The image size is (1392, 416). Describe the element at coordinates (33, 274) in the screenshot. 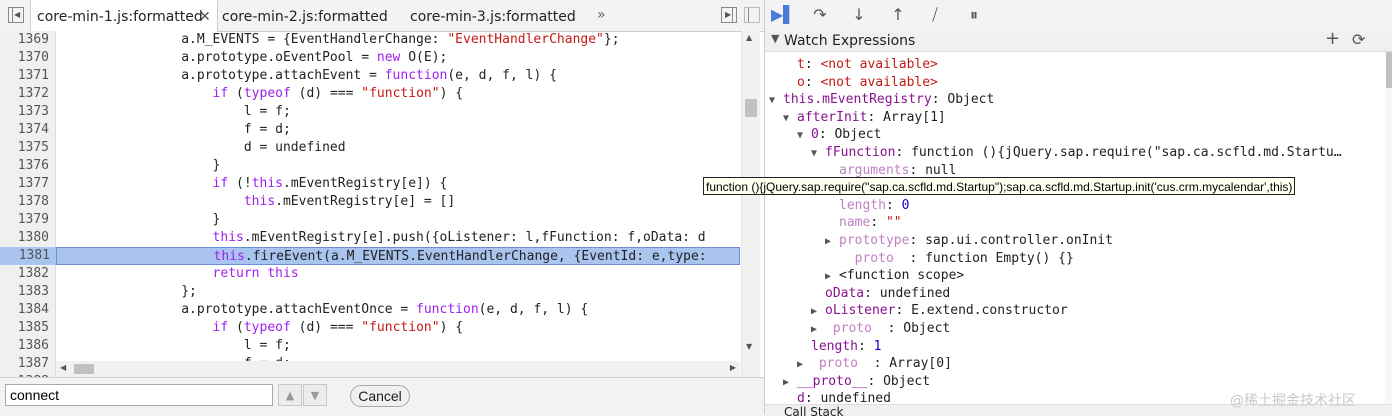

I see `line-number: 1382` at that location.